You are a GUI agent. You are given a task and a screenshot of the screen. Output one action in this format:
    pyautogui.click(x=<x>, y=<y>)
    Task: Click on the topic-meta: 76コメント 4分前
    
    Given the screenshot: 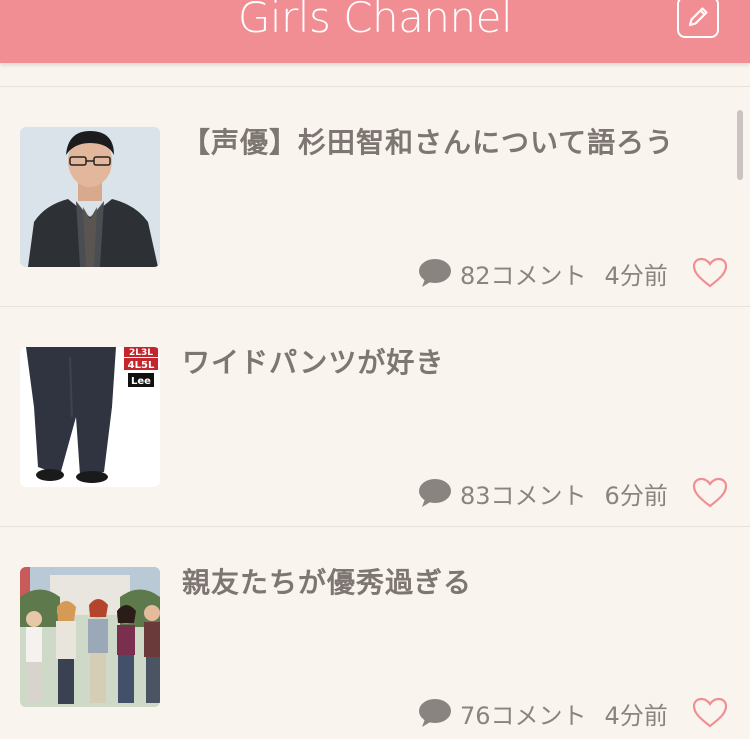 What is the action you would take?
    pyautogui.click(x=543, y=713)
    